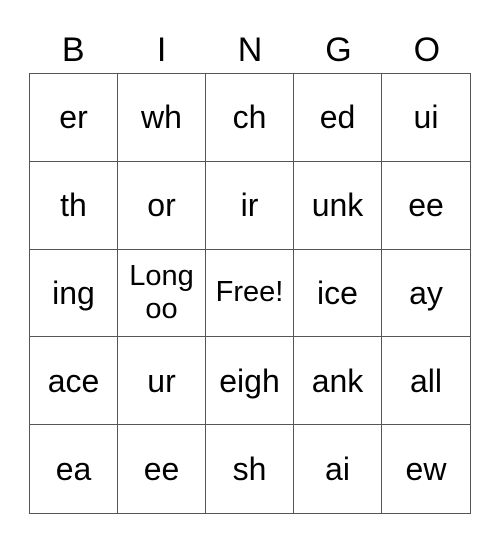 The height and width of the screenshot is (544, 500). Describe the element at coordinates (338, 293) in the screenshot. I see `bingo-cell: ice` at that location.